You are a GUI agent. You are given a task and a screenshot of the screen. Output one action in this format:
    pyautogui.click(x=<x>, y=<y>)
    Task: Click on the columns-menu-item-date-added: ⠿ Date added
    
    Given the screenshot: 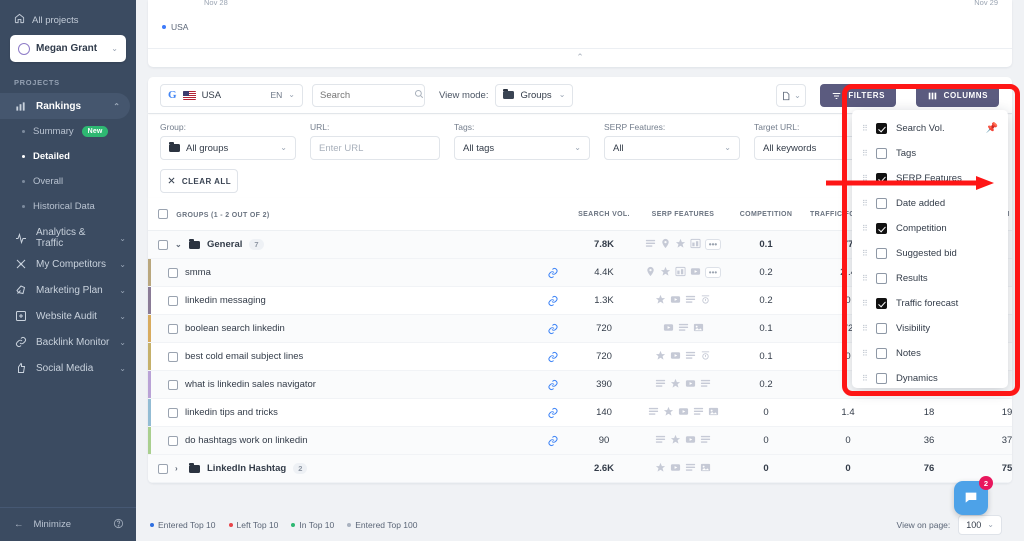 What is the action you would take?
    pyautogui.click(x=930, y=203)
    